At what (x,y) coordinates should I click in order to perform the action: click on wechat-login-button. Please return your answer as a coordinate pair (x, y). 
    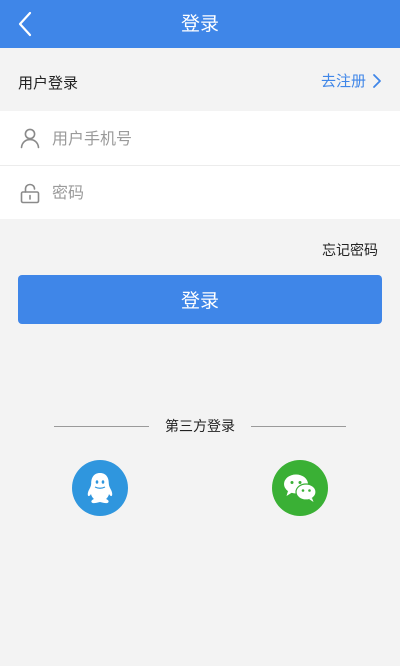
    Looking at the image, I should click on (300, 488).